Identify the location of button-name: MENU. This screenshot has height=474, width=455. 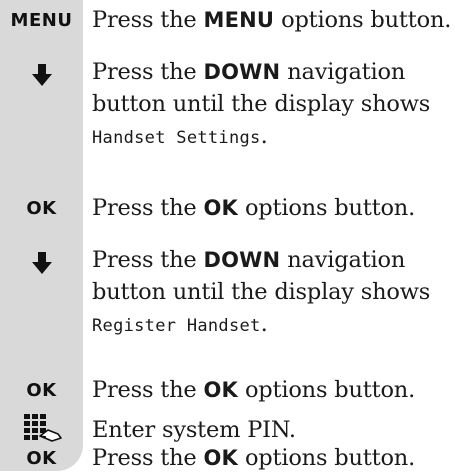
(239, 20).